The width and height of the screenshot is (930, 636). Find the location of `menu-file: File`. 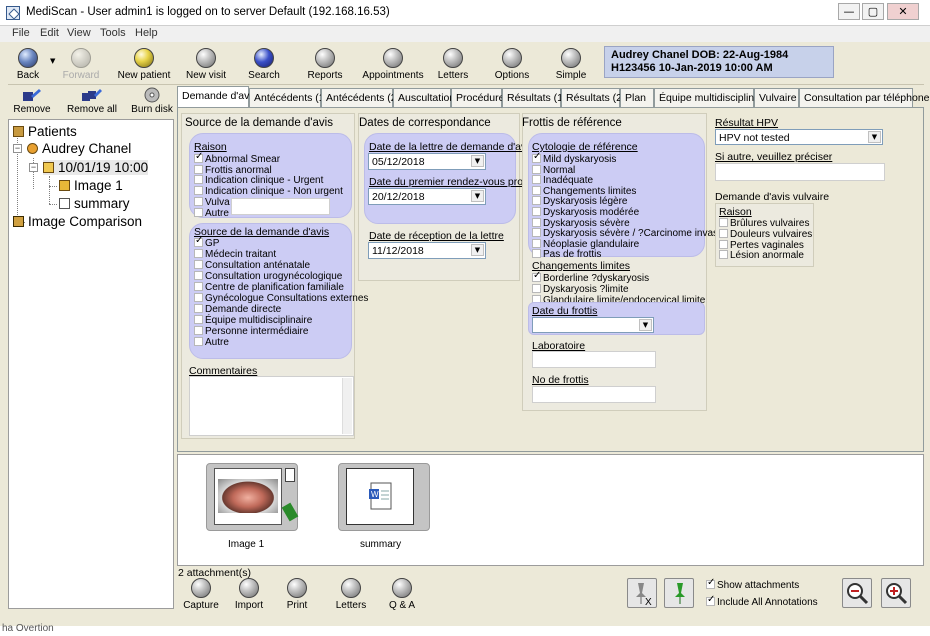

menu-file: File is located at coordinates (21, 33).